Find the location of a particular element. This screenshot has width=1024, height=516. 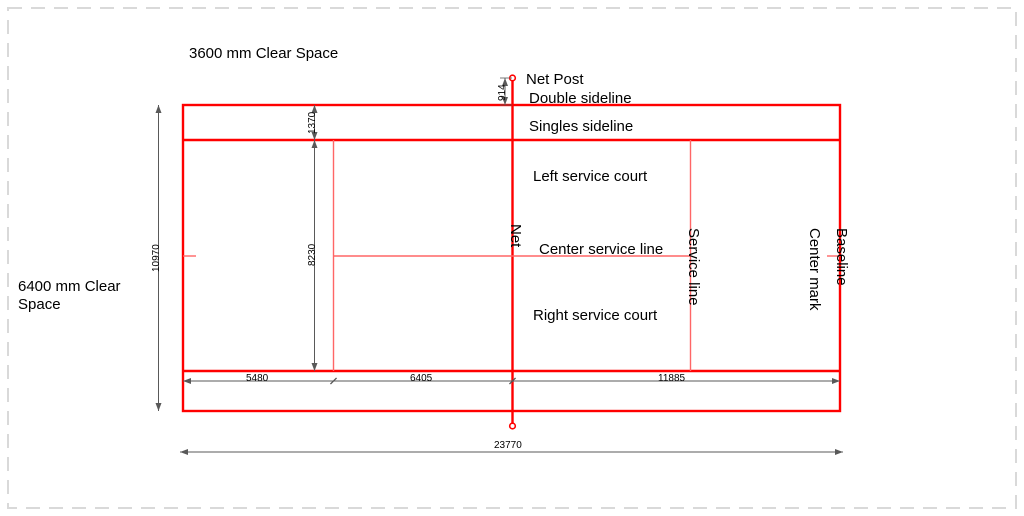

service-line-label: Service line is located at coordinates (693, 267).